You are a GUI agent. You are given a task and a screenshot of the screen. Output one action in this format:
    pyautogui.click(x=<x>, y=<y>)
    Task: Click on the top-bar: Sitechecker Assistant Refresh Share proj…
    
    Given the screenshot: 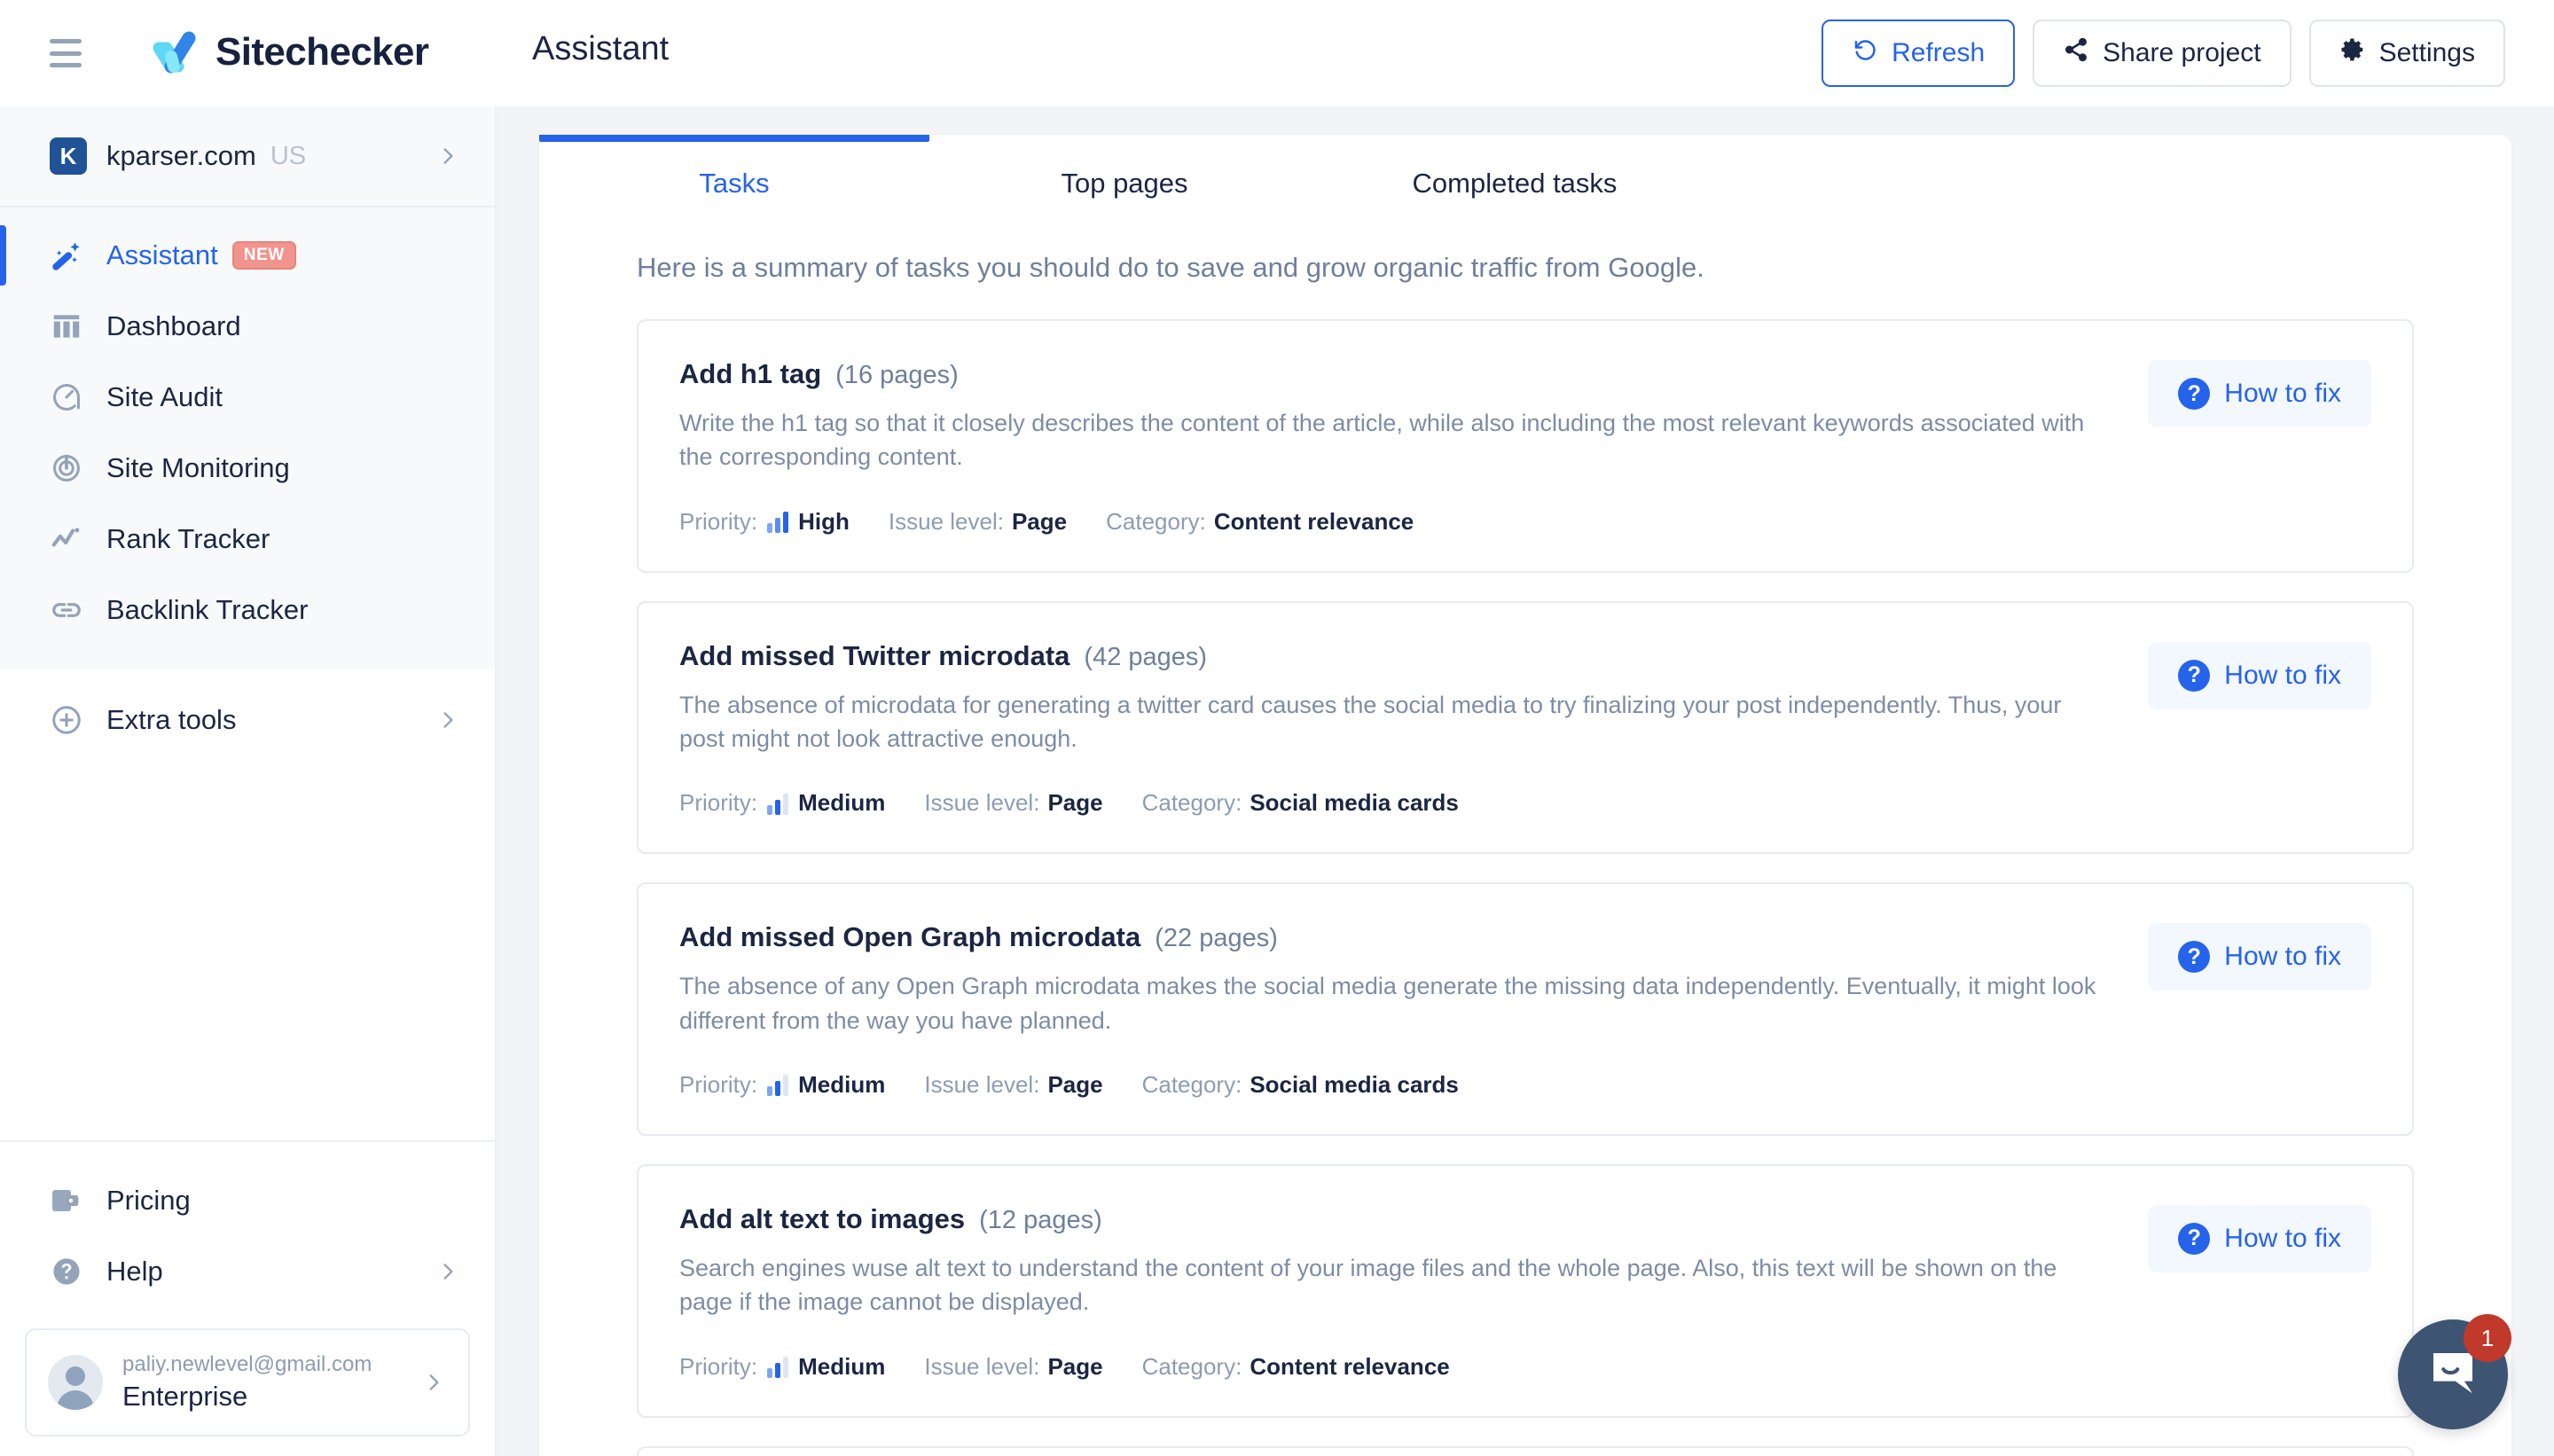 What is the action you would take?
    pyautogui.click(x=1277, y=53)
    